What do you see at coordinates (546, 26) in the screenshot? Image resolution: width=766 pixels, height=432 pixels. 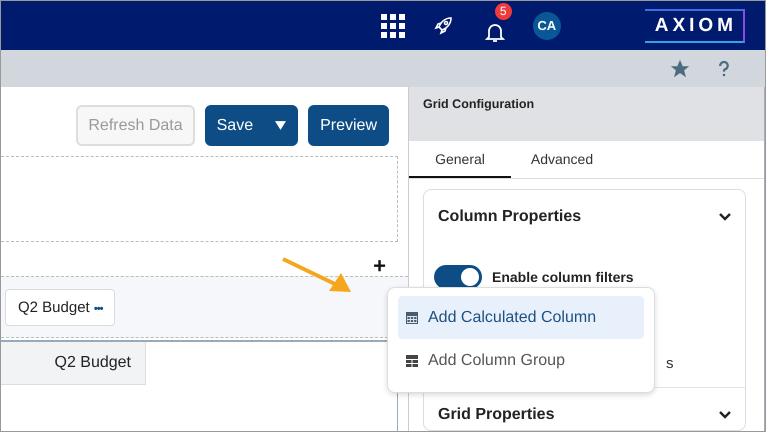 I see `user-avatar: CA` at bounding box center [546, 26].